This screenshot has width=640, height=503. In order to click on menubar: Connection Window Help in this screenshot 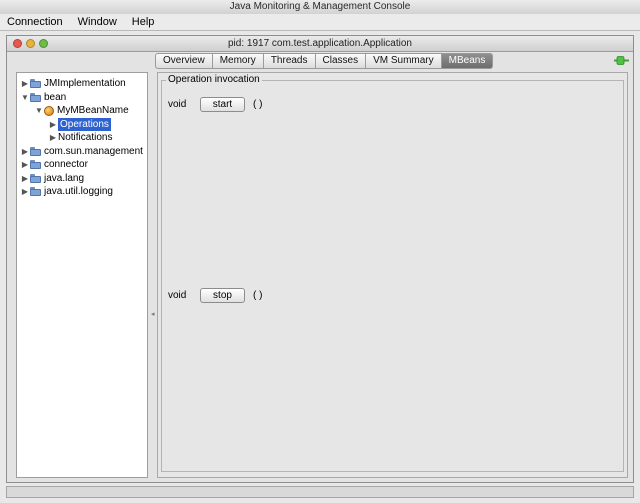, I will do `click(320, 22)`.